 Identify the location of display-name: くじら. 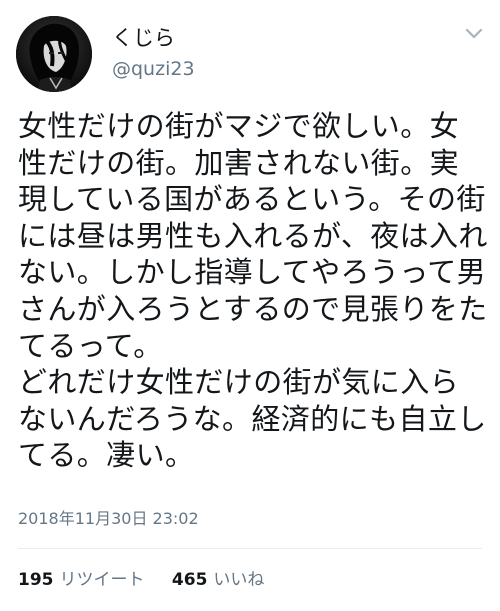
(143, 38).